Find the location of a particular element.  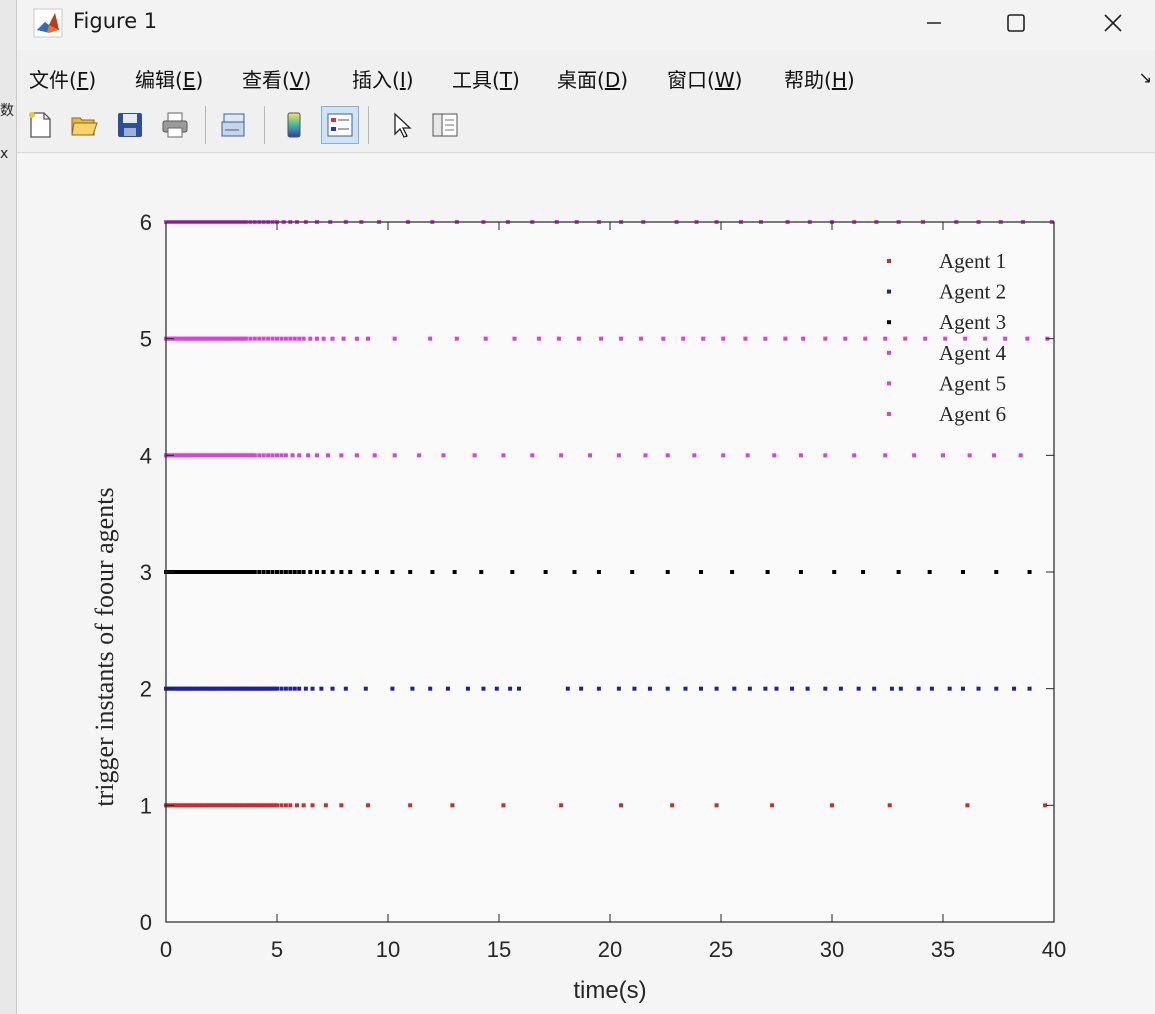

colorbar-button is located at coordinates (294, 125).